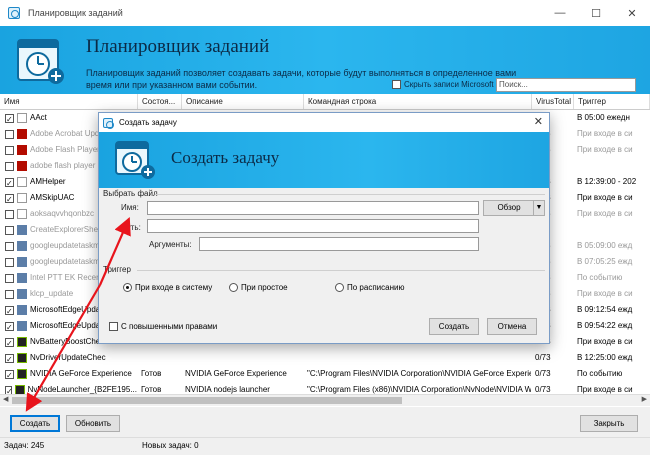  What do you see at coordinates (40, 61) in the screenshot?
I see `calendar-clock-icon` at bounding box center [40, 61].